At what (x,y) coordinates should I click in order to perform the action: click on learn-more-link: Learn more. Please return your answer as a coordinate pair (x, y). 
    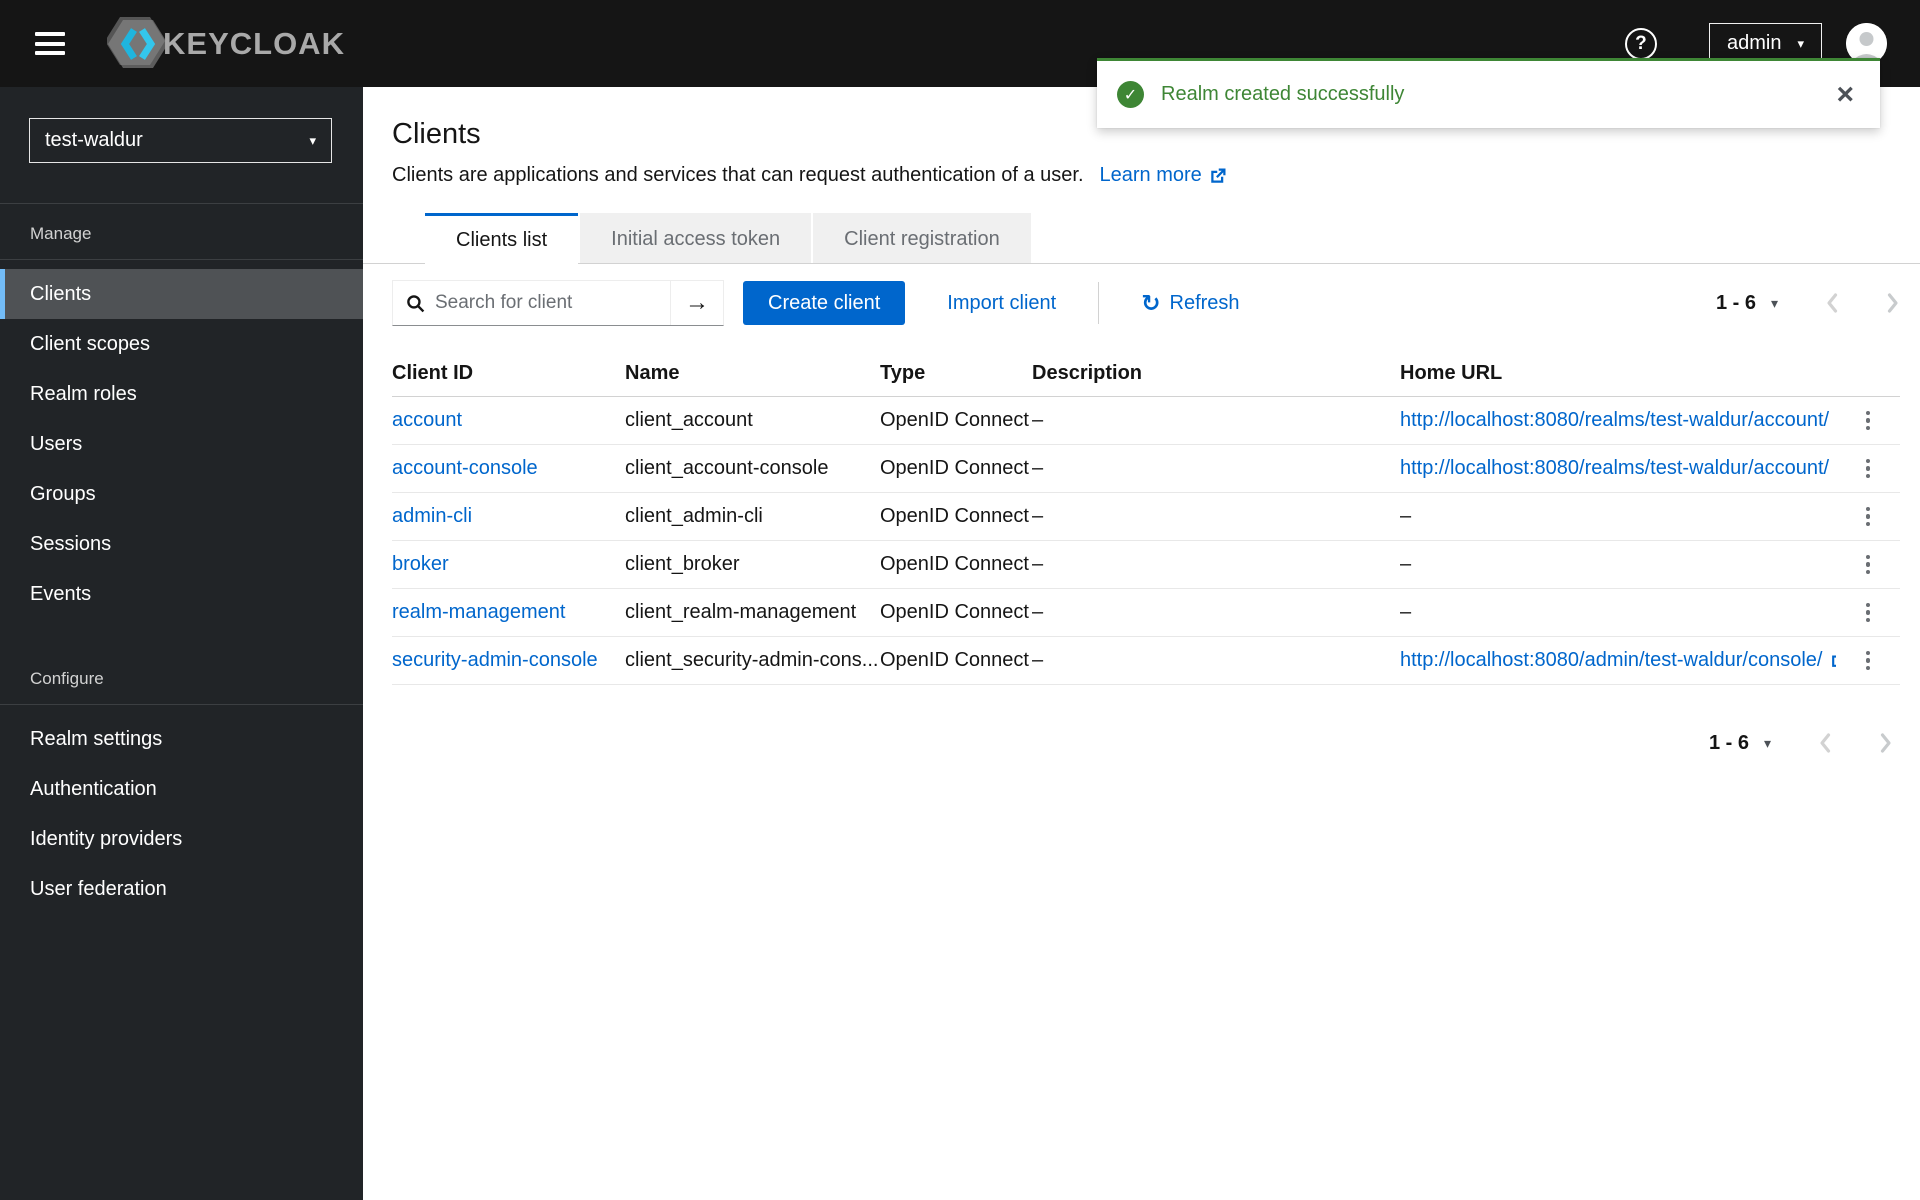
    Looking at the image, I should click on (1163, 175).